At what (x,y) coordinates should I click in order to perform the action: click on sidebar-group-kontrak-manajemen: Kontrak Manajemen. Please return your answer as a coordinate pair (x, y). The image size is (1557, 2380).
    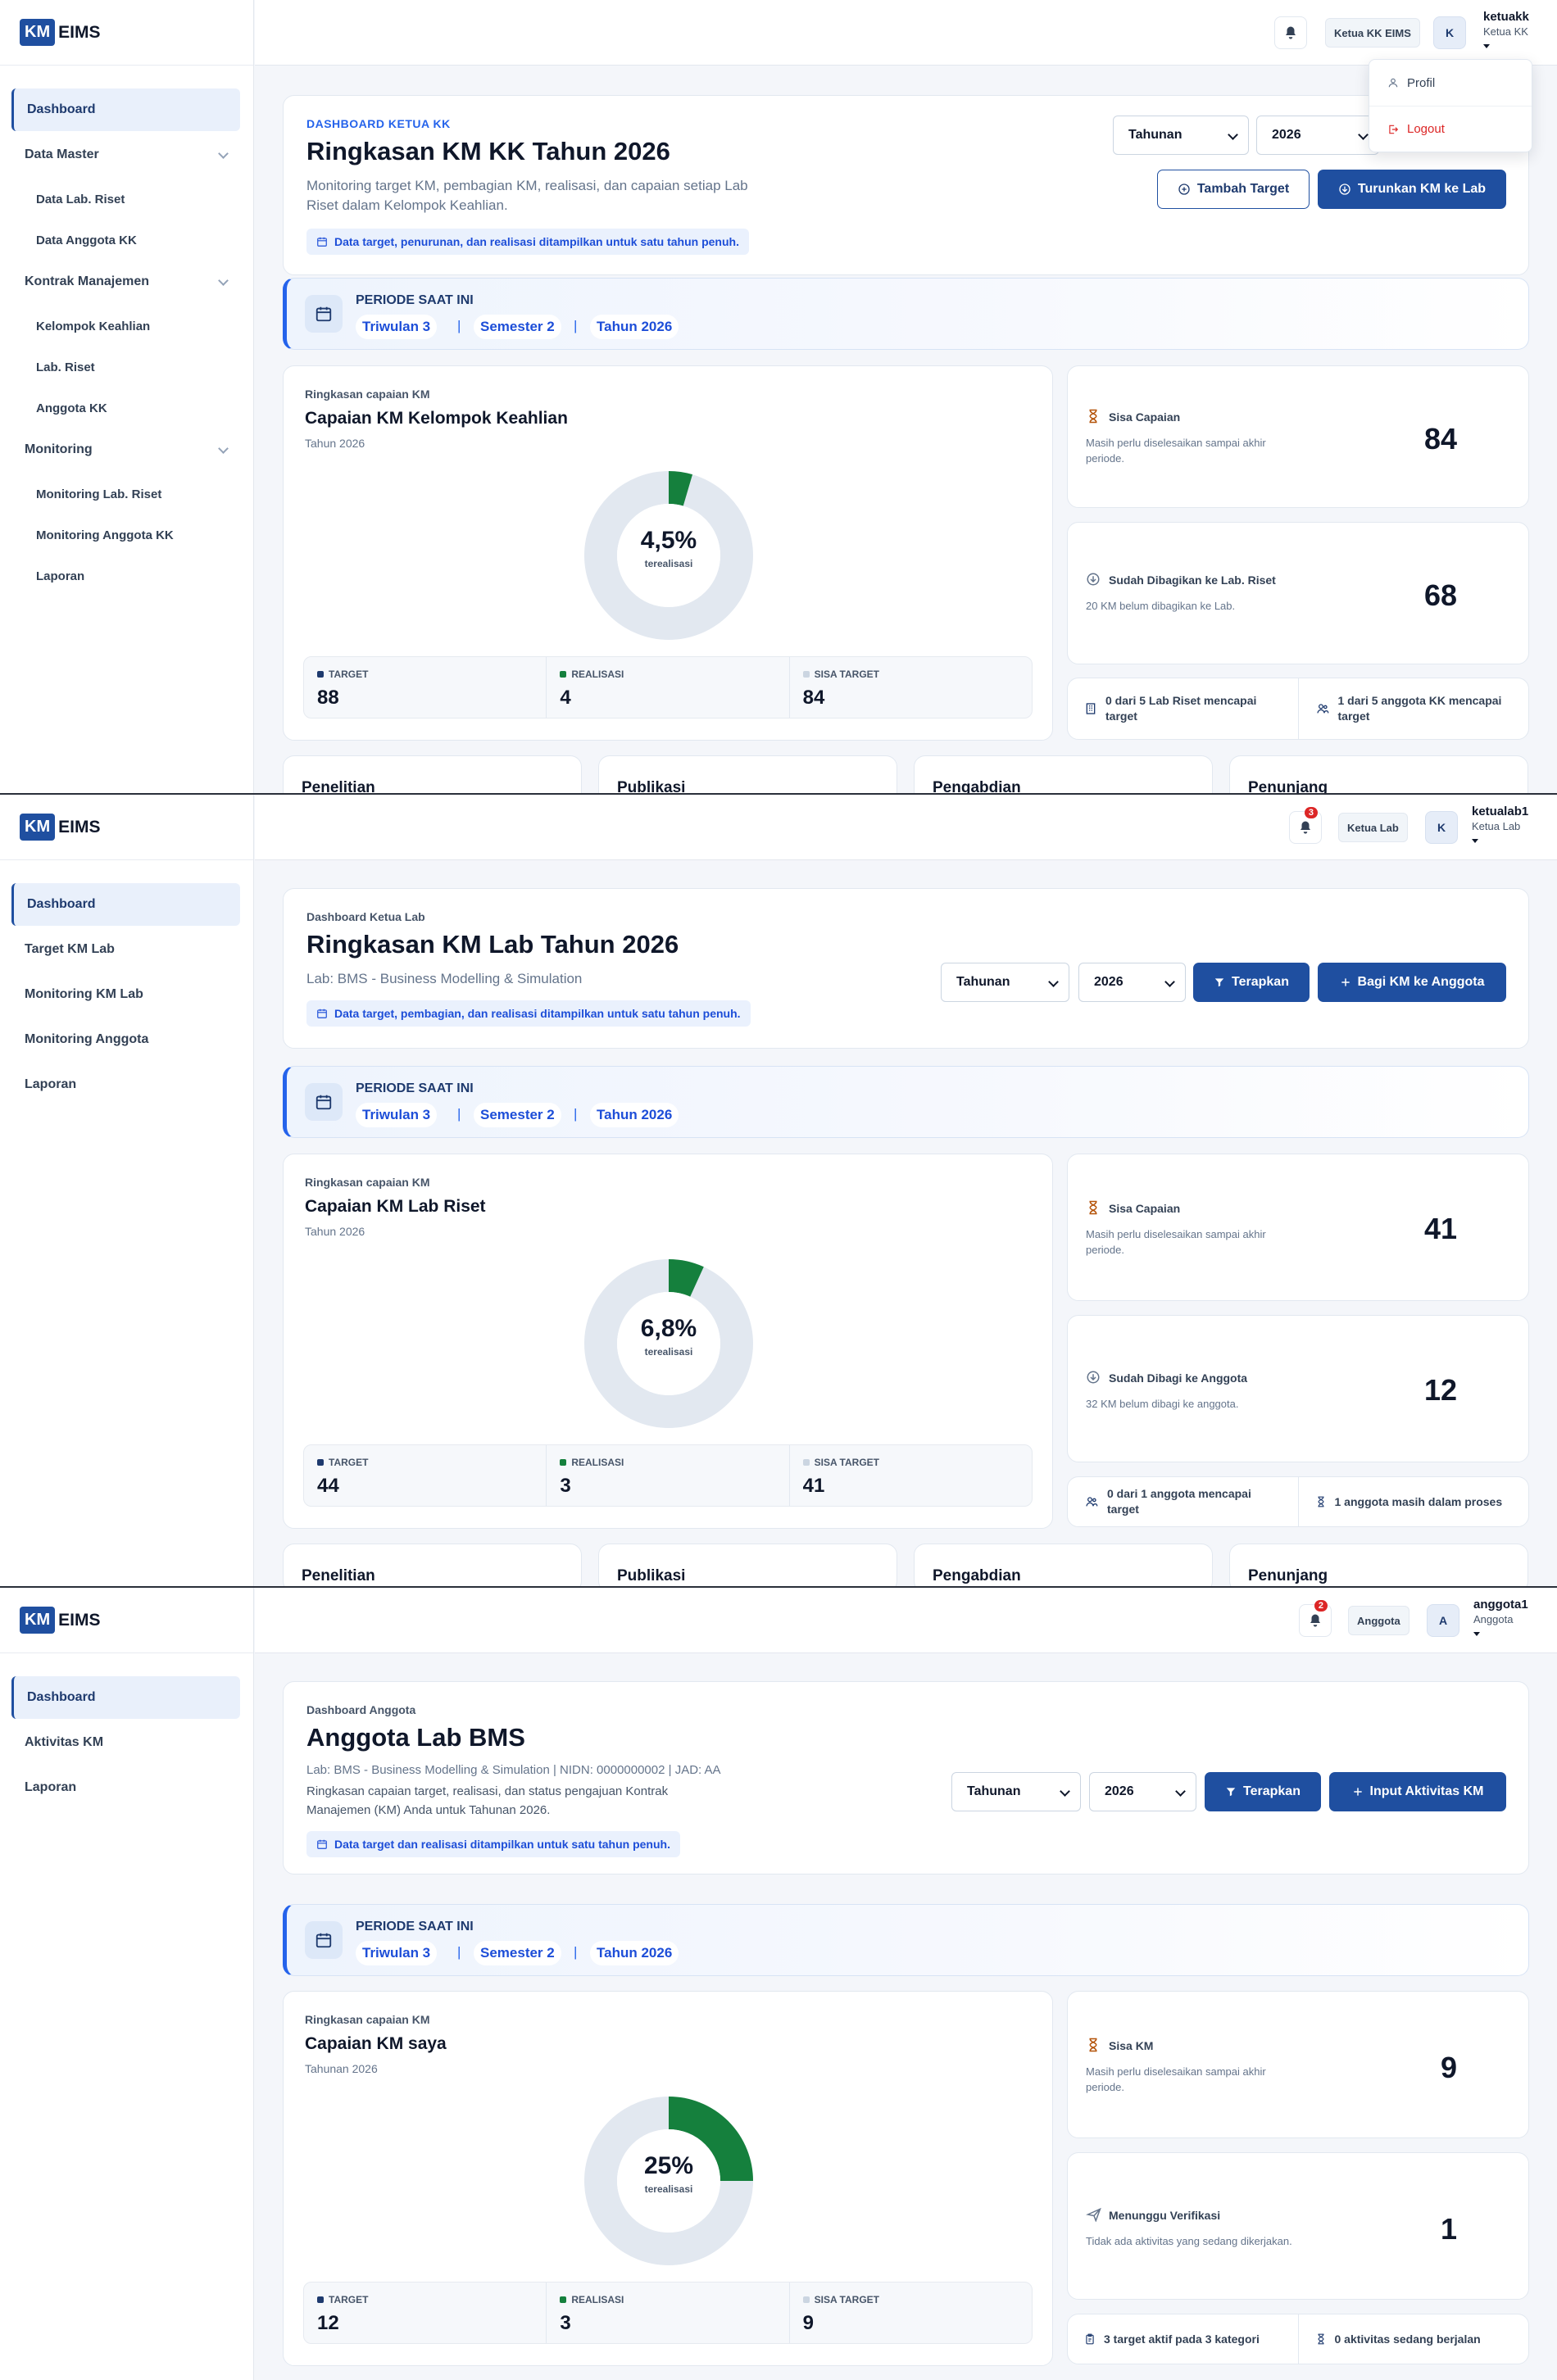
    Looking at the image, I should click on (126, 282).